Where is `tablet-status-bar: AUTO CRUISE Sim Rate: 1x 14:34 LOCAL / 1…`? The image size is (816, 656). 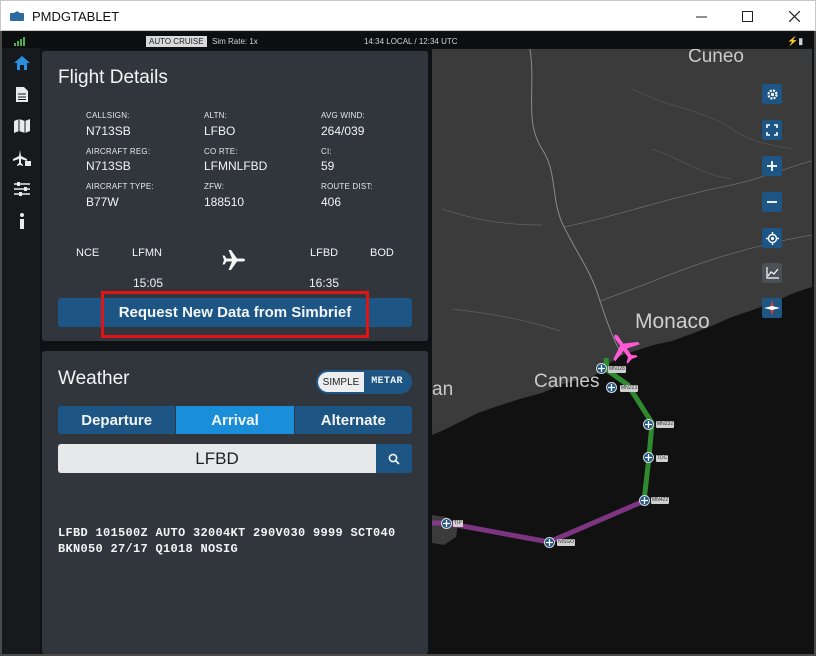
tablet-status-bar: AUTO CRUISE Sim Rate: 1x 14:34 LOCAL / 1… is located at coordinates (408, 40).